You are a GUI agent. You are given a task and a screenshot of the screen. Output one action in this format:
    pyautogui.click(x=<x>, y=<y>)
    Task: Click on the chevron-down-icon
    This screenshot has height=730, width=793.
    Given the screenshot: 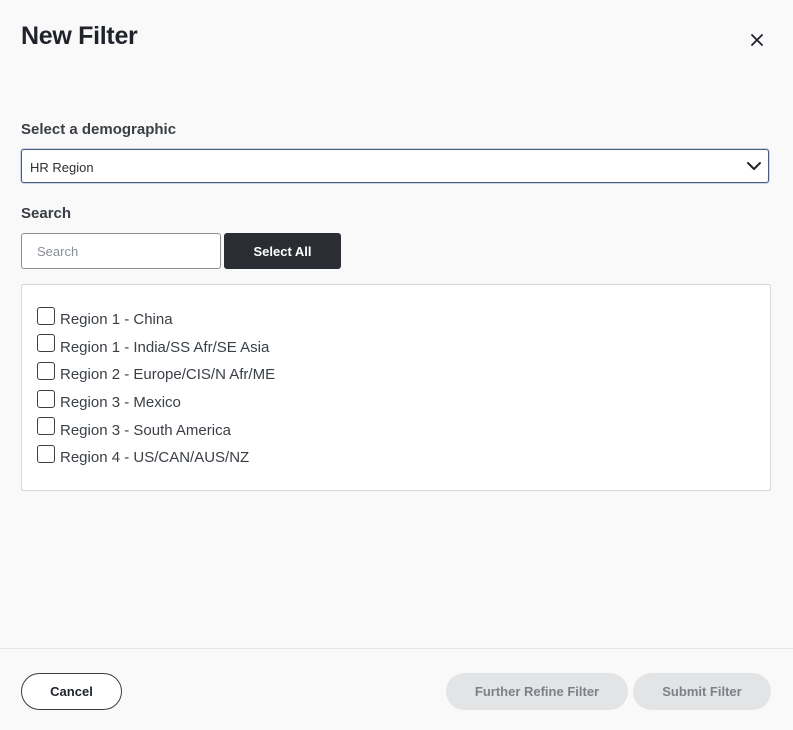 What is the action you would take?
    pyautogui.click(x=754, y=166)
    